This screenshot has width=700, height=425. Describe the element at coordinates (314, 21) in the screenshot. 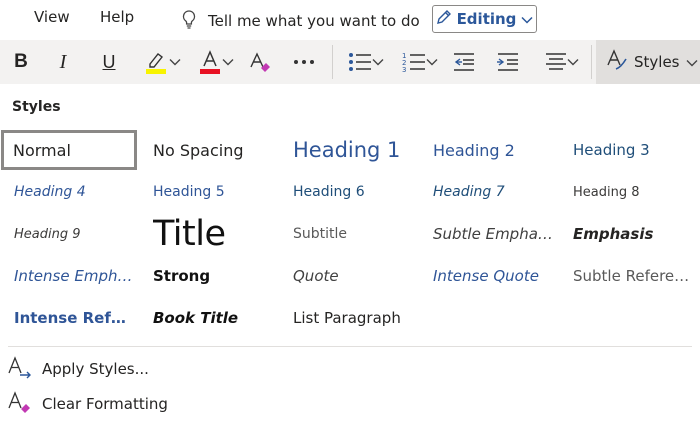

I see `tell-me-label: Tell me what you want to do` at that location.